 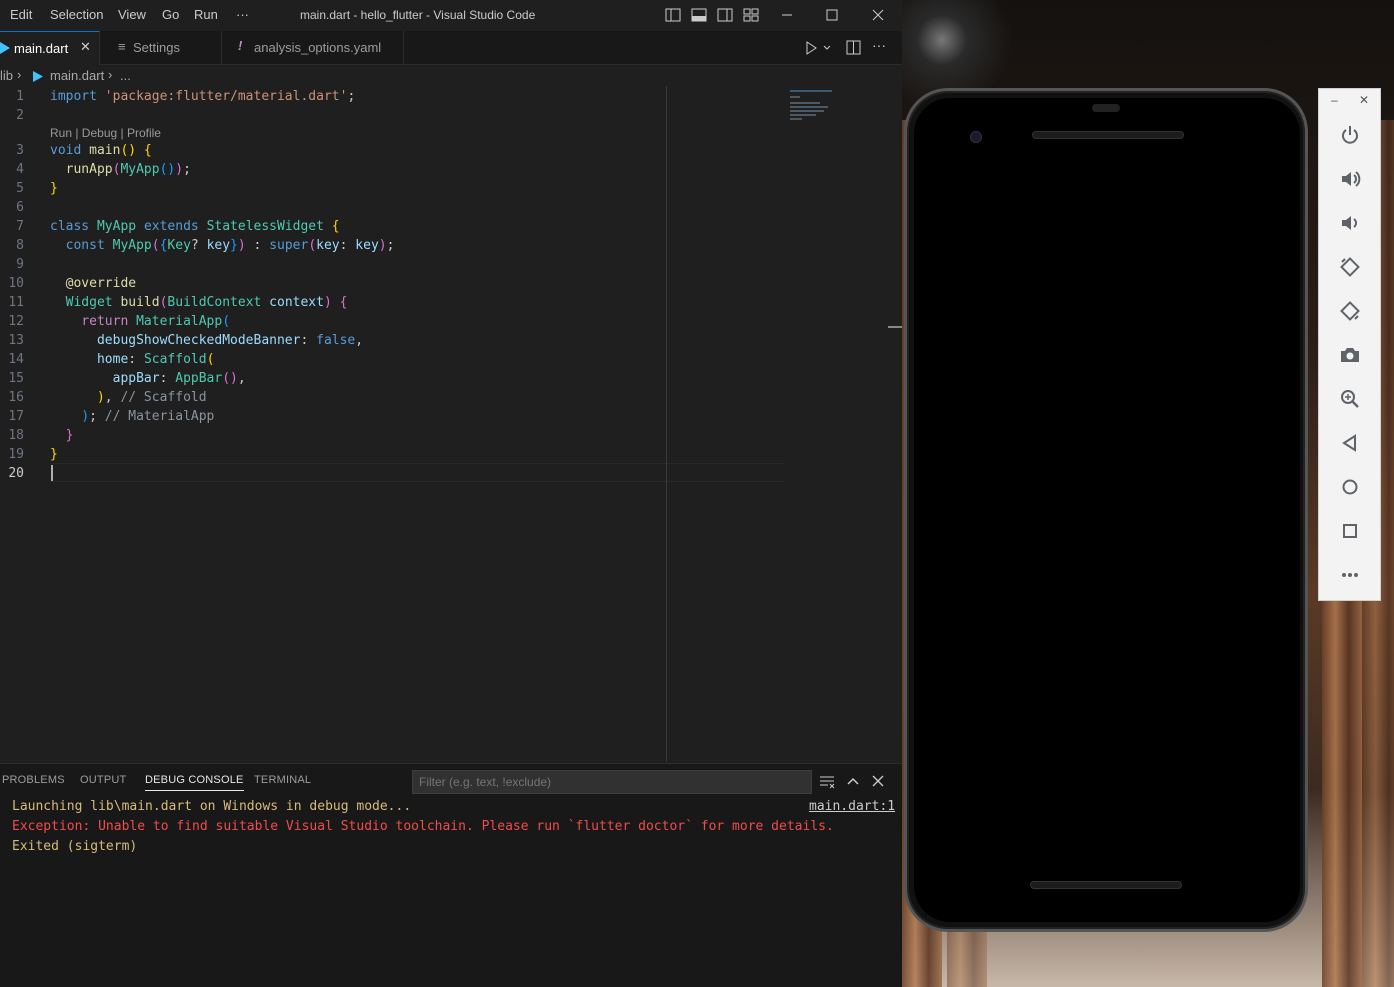 What do you see at coordinates (41, 48) in the screenshot?
I see `tab-label: main.dart` at bounding box center [41, 48].